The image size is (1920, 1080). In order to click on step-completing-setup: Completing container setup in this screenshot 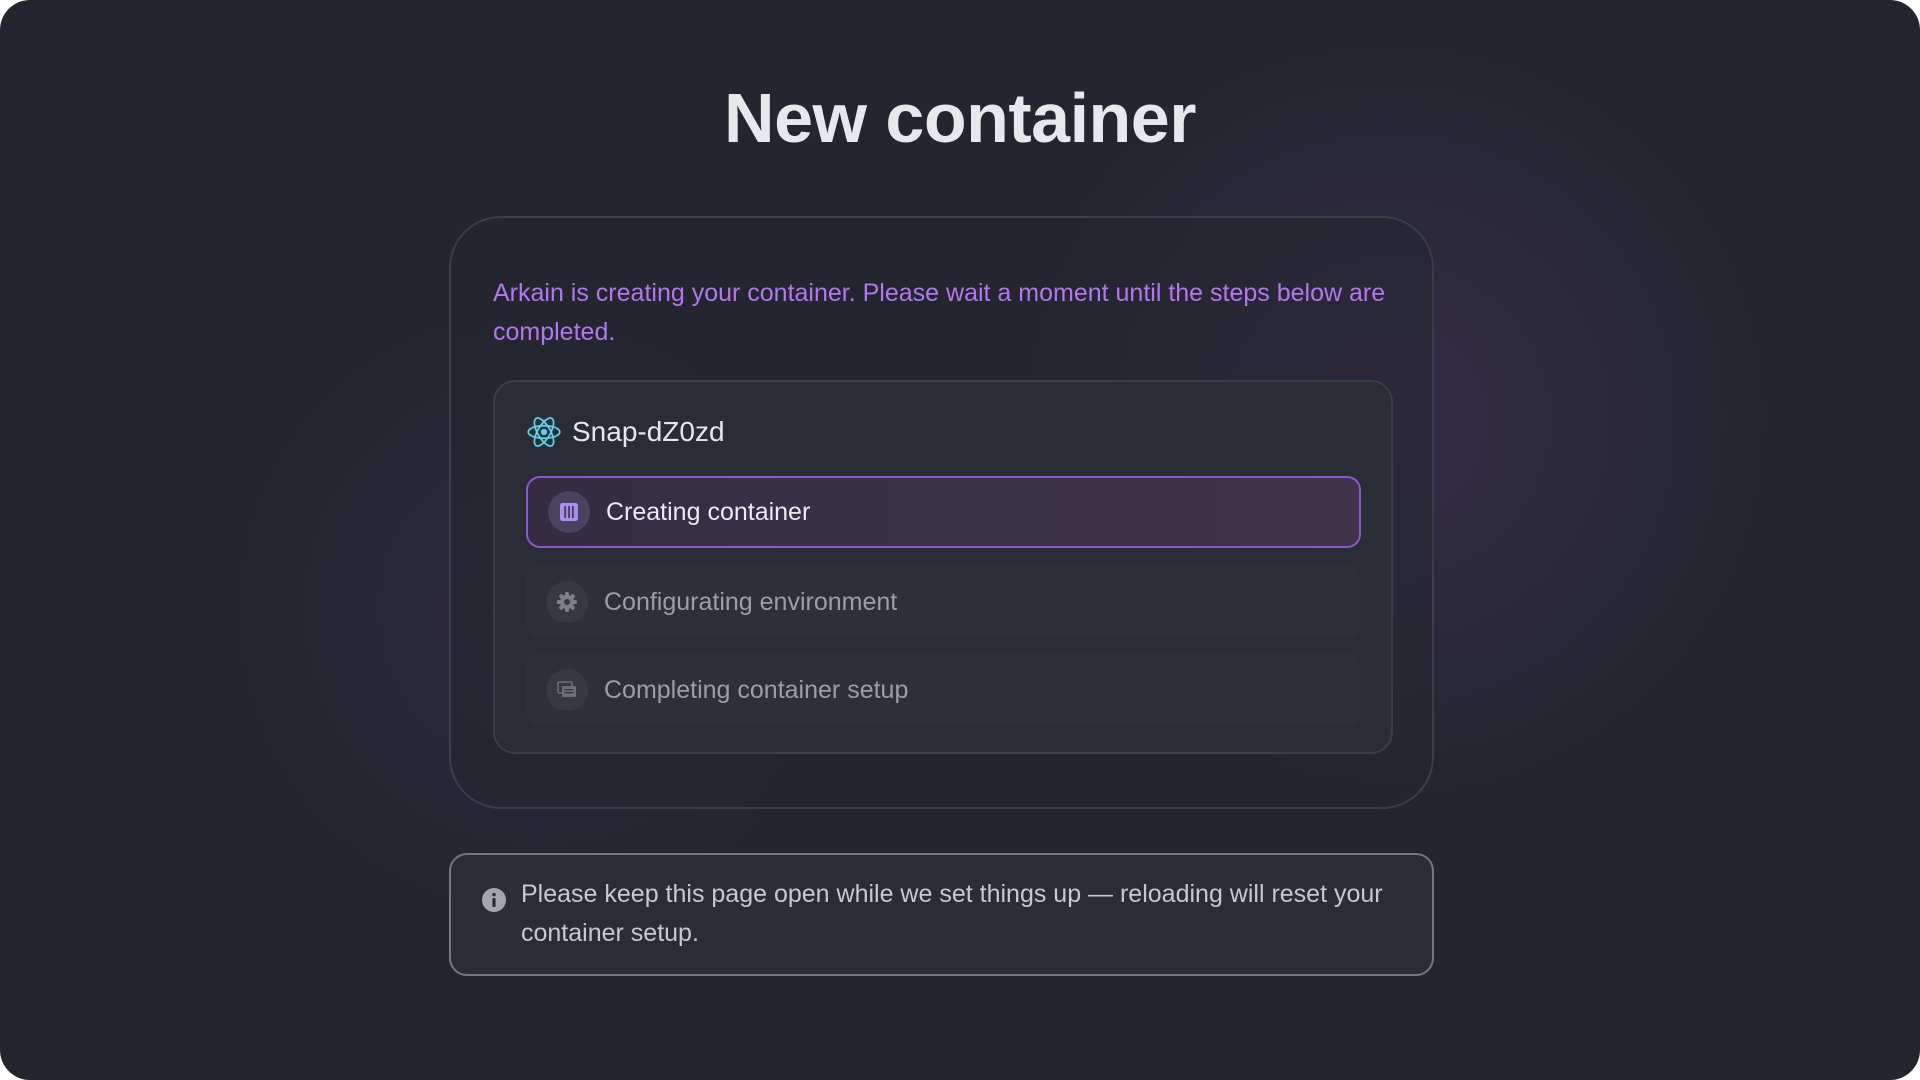, I will do `click(943, 690)`.